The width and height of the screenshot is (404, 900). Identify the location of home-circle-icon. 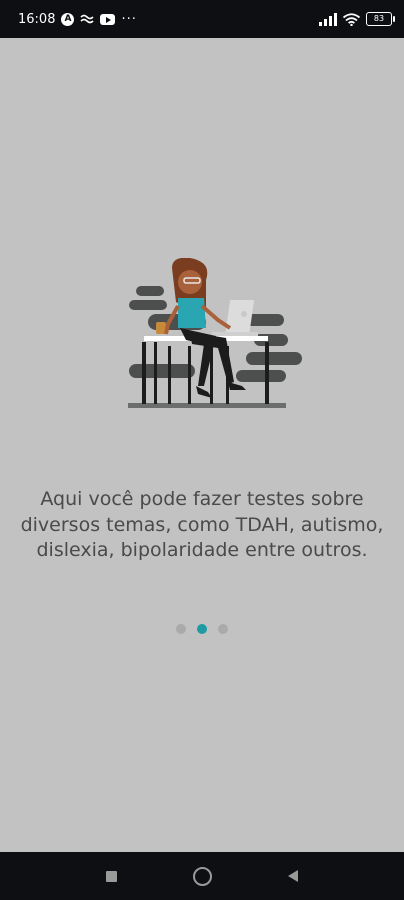
(202, 876).